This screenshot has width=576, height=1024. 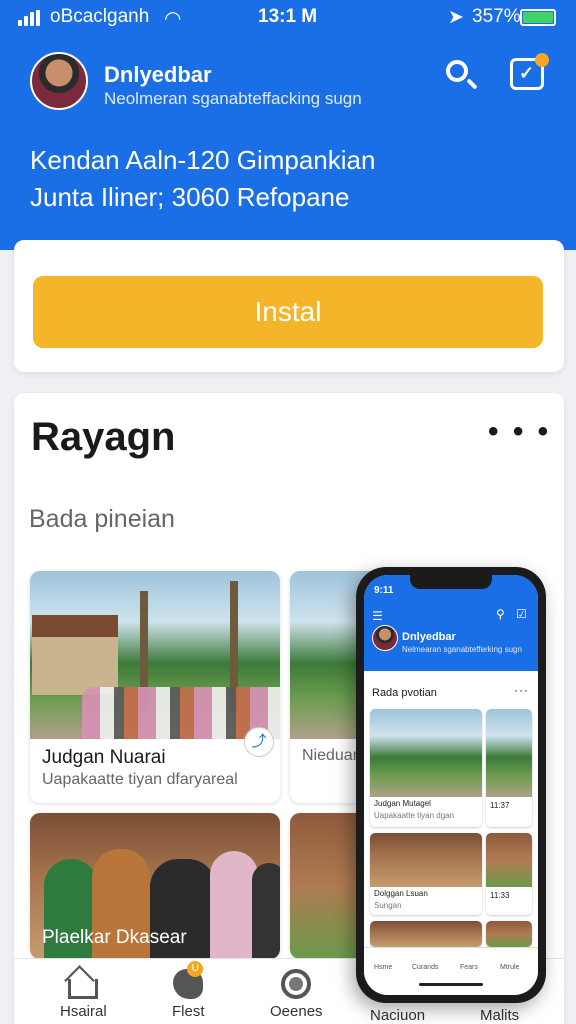 What do you see at coordinates (203, 160) in the screenshot?
I see `headline-line-1: Kendan Aaln-120 Gimpankian` at bounding box center [203, 160].